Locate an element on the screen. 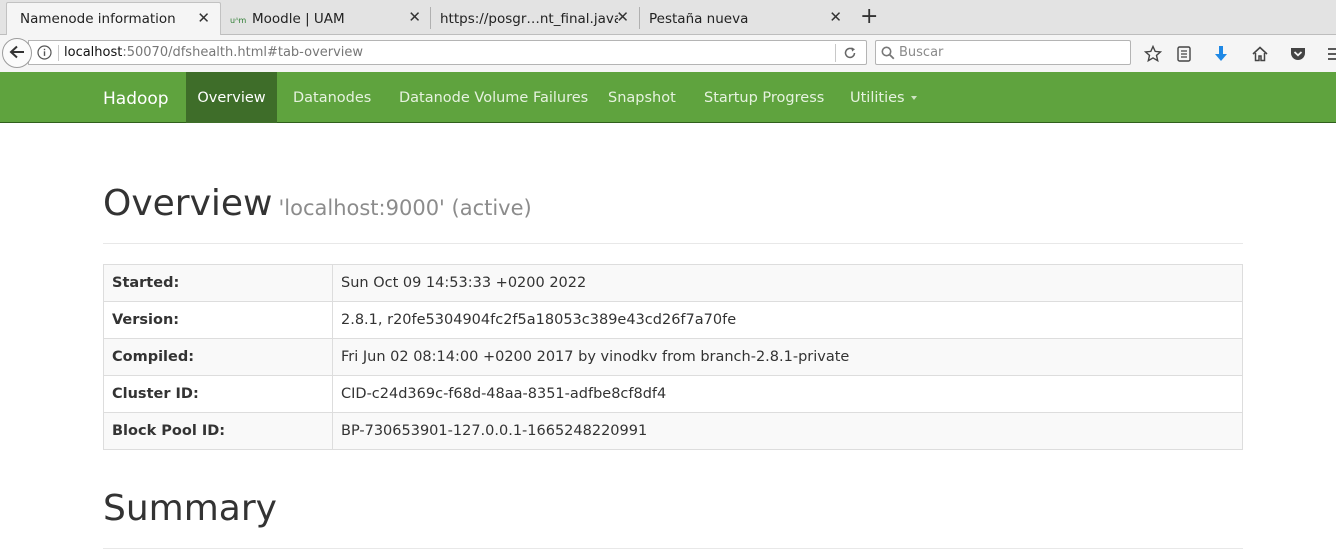  nav-startup-progress: Startup Progress is located at coordinates (764, 97).